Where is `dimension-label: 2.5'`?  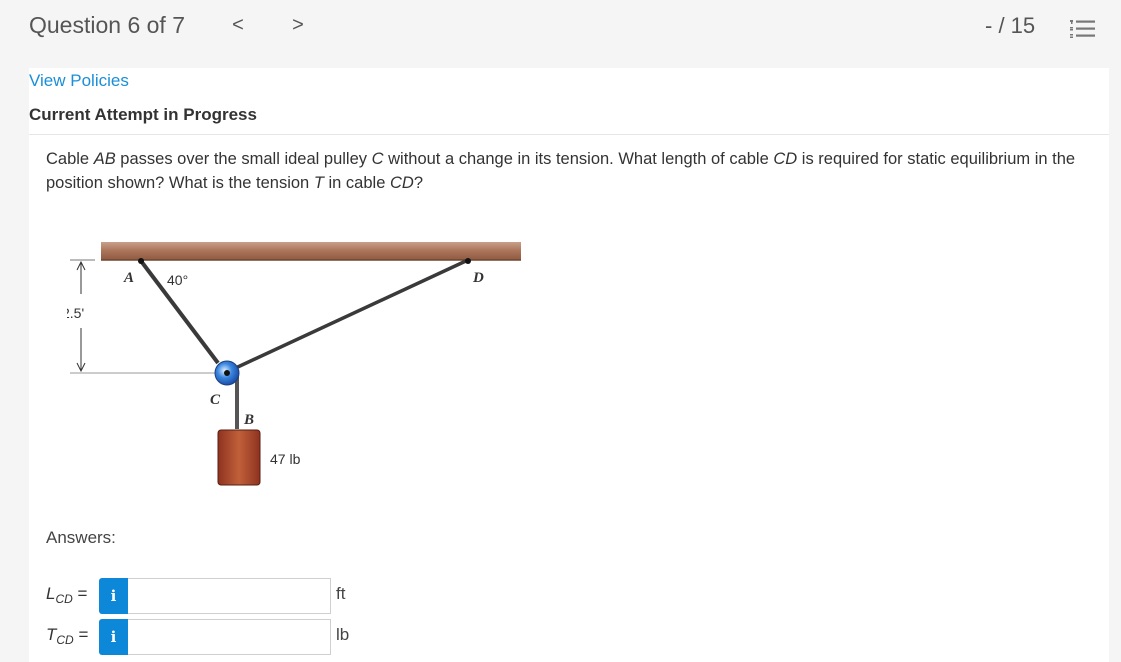
dimension-label: 2.5' is located at coordinates (75, 313).